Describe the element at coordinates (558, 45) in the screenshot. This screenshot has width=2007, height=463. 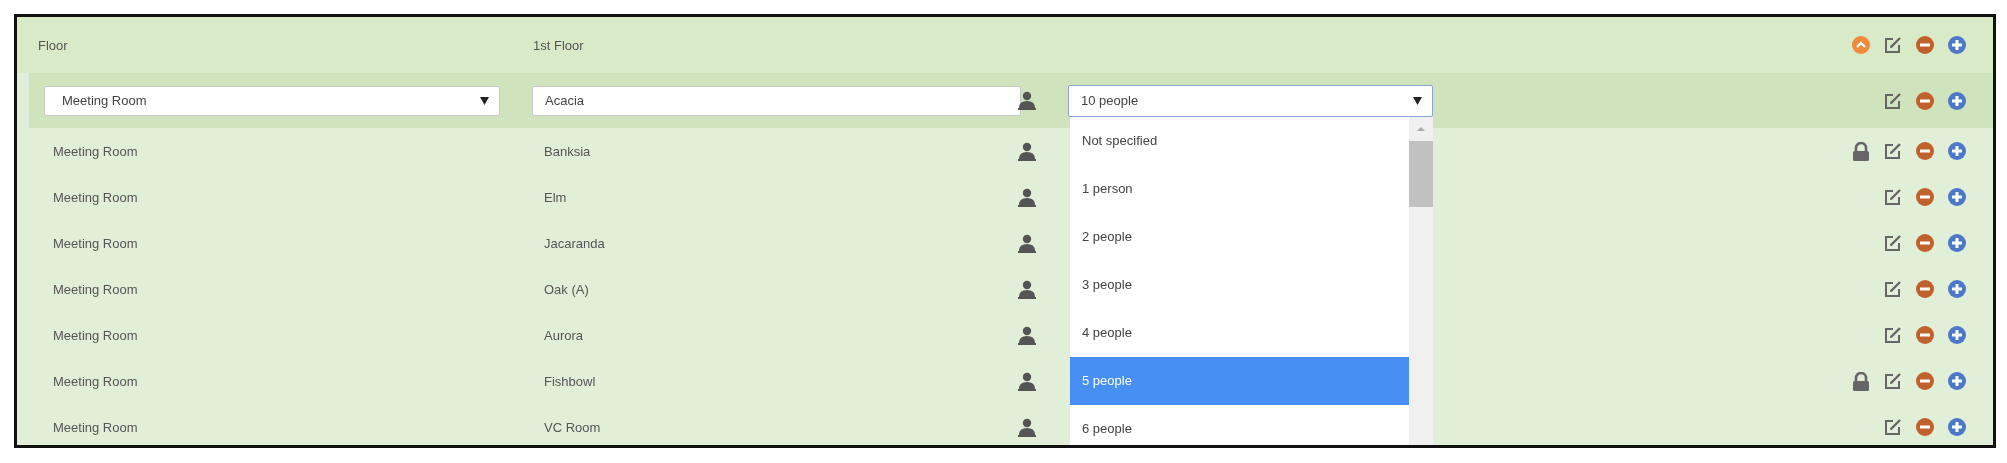
I see `floor-name: 1st Floor` at that location.